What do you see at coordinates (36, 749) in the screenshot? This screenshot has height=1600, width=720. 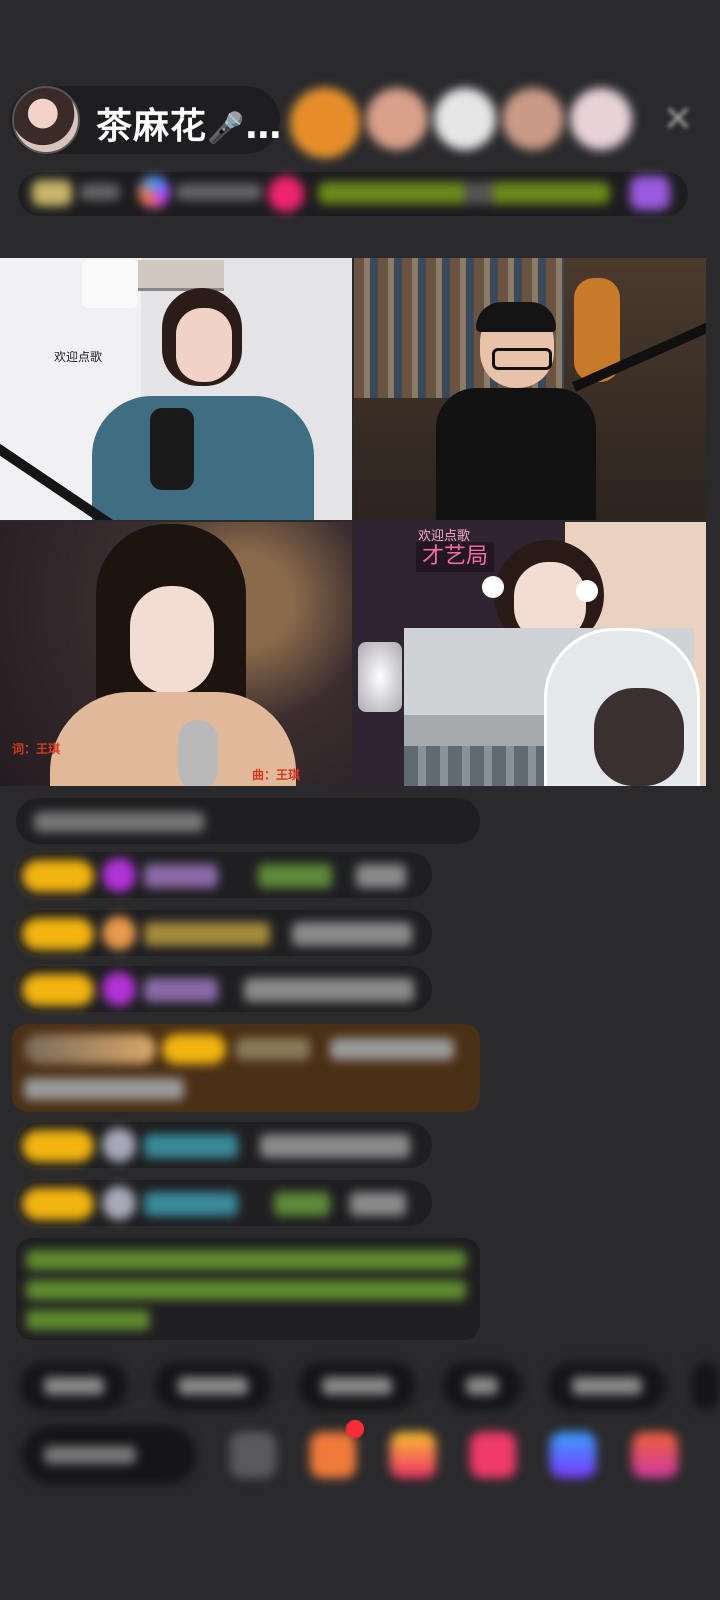 I see `lyric-label: 词：王琪` at bounding box center [36, 749].